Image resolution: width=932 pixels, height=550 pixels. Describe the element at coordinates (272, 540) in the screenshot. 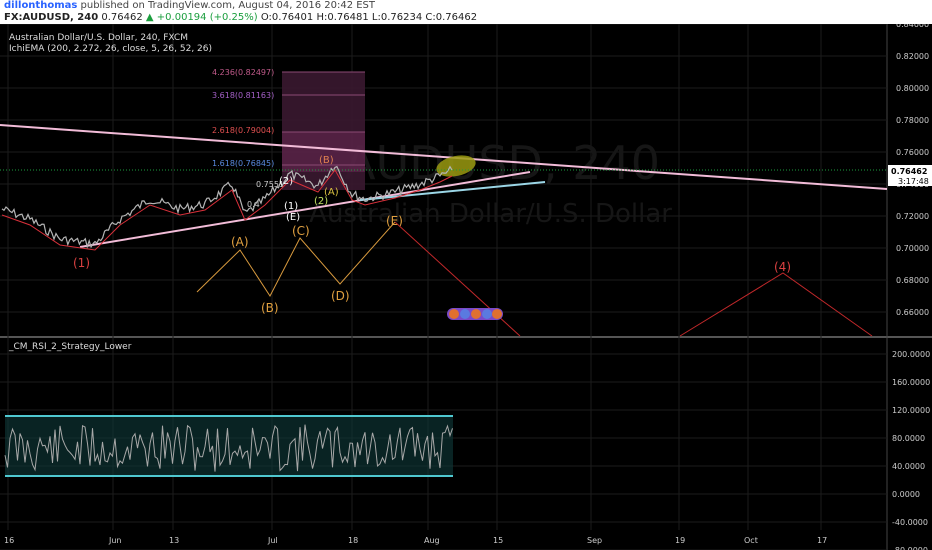

I see `time-tick-label: Jul` at that location.